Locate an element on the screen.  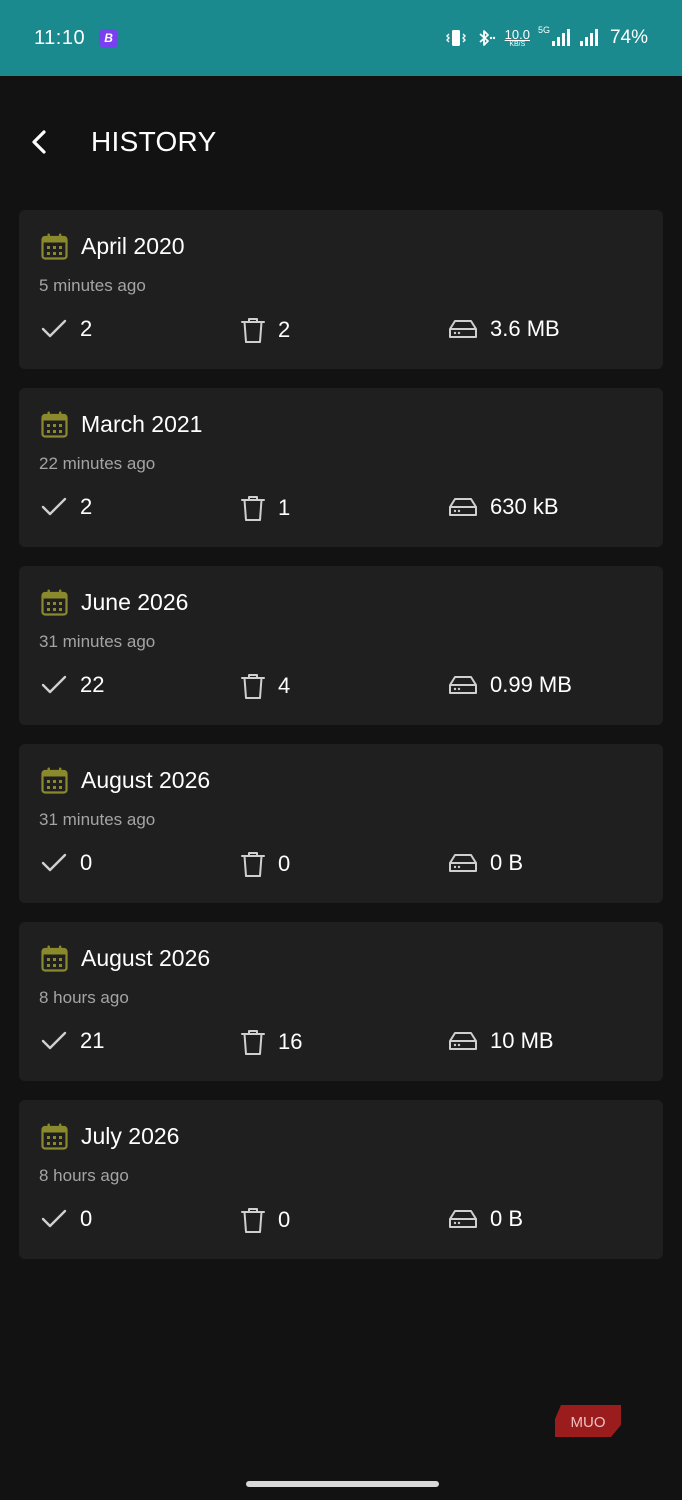
deleted-stat: 16 is located at coordinates (271, 1042).